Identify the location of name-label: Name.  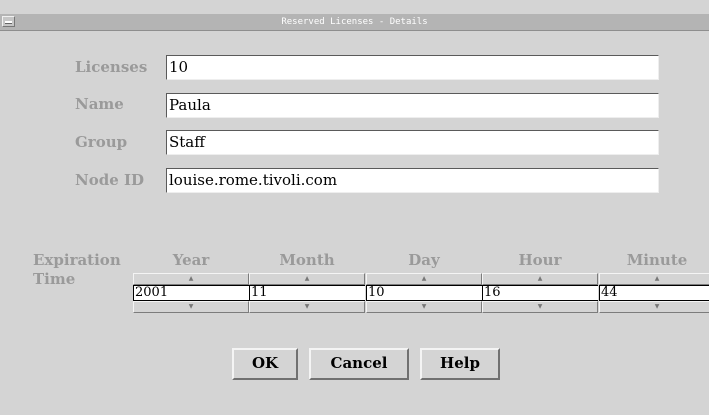
(99, 104).